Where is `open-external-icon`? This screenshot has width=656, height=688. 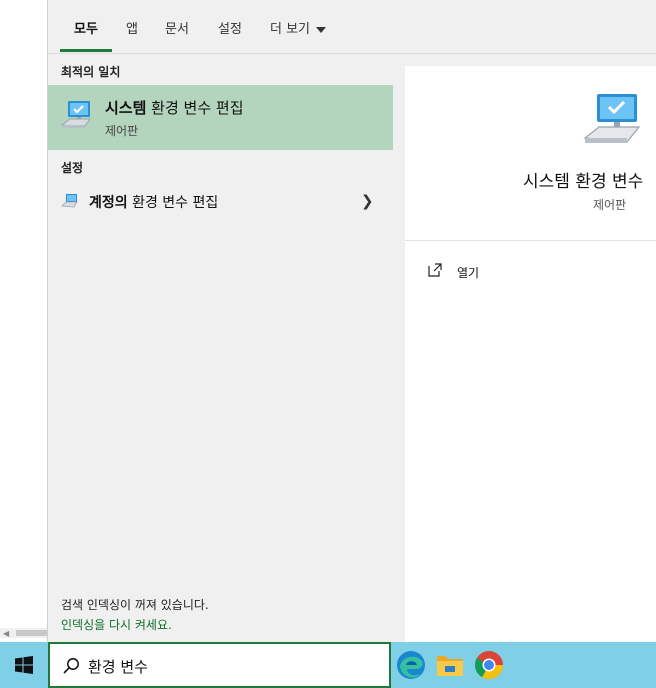 open-external-icon is located at coordinates (435, 270).